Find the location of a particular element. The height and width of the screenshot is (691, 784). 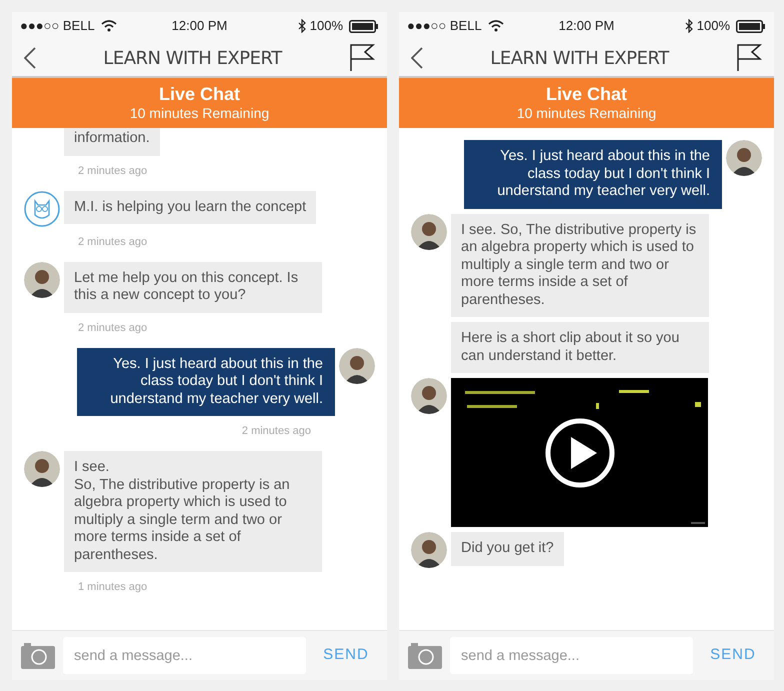

received-message: Did you get it? is located at coordinates (507, 549).